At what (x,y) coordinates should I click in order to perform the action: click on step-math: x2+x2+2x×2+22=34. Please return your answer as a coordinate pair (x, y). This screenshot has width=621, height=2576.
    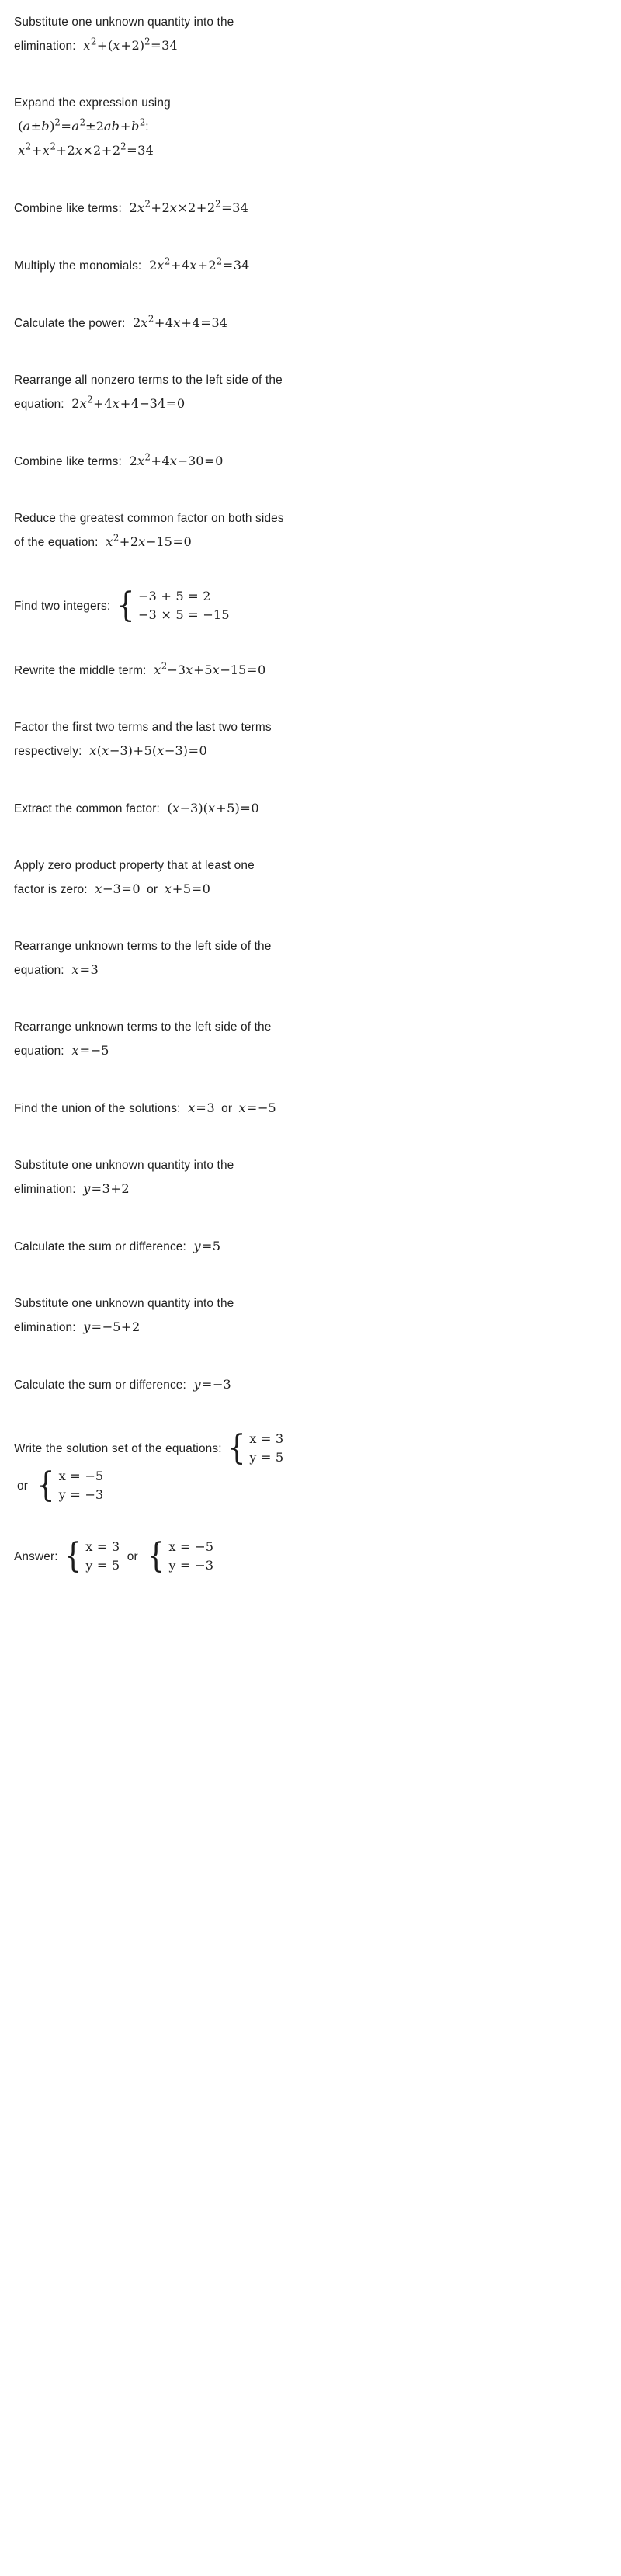
    Looking at the image, I should click on (86, 149).